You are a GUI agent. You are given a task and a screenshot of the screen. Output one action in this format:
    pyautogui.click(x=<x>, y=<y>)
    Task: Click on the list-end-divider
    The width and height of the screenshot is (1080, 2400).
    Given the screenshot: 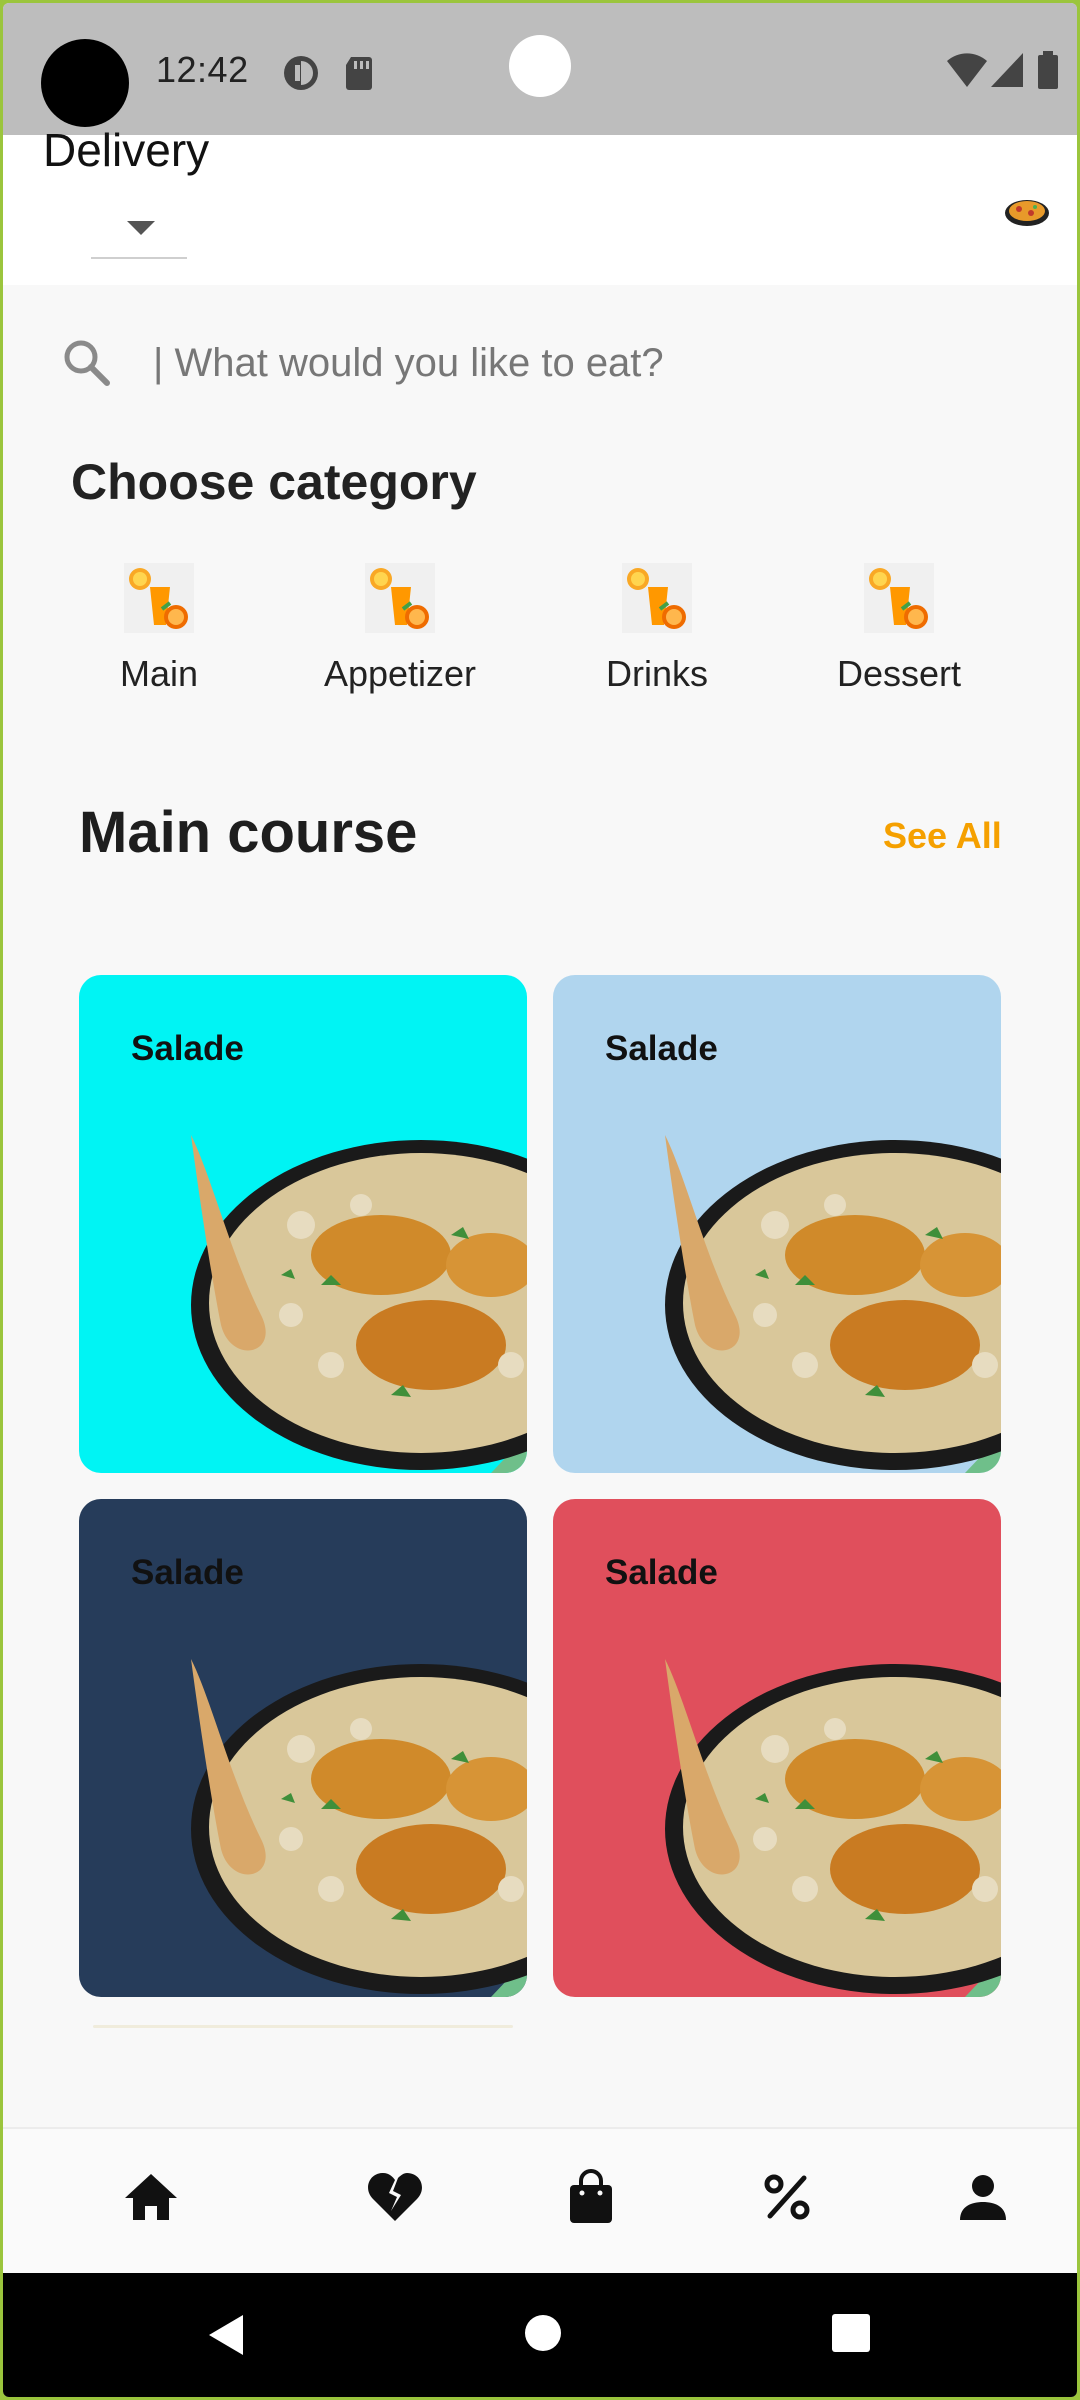 What is the action you would take?
    pyautogui.click(x=303, y=2026)
    